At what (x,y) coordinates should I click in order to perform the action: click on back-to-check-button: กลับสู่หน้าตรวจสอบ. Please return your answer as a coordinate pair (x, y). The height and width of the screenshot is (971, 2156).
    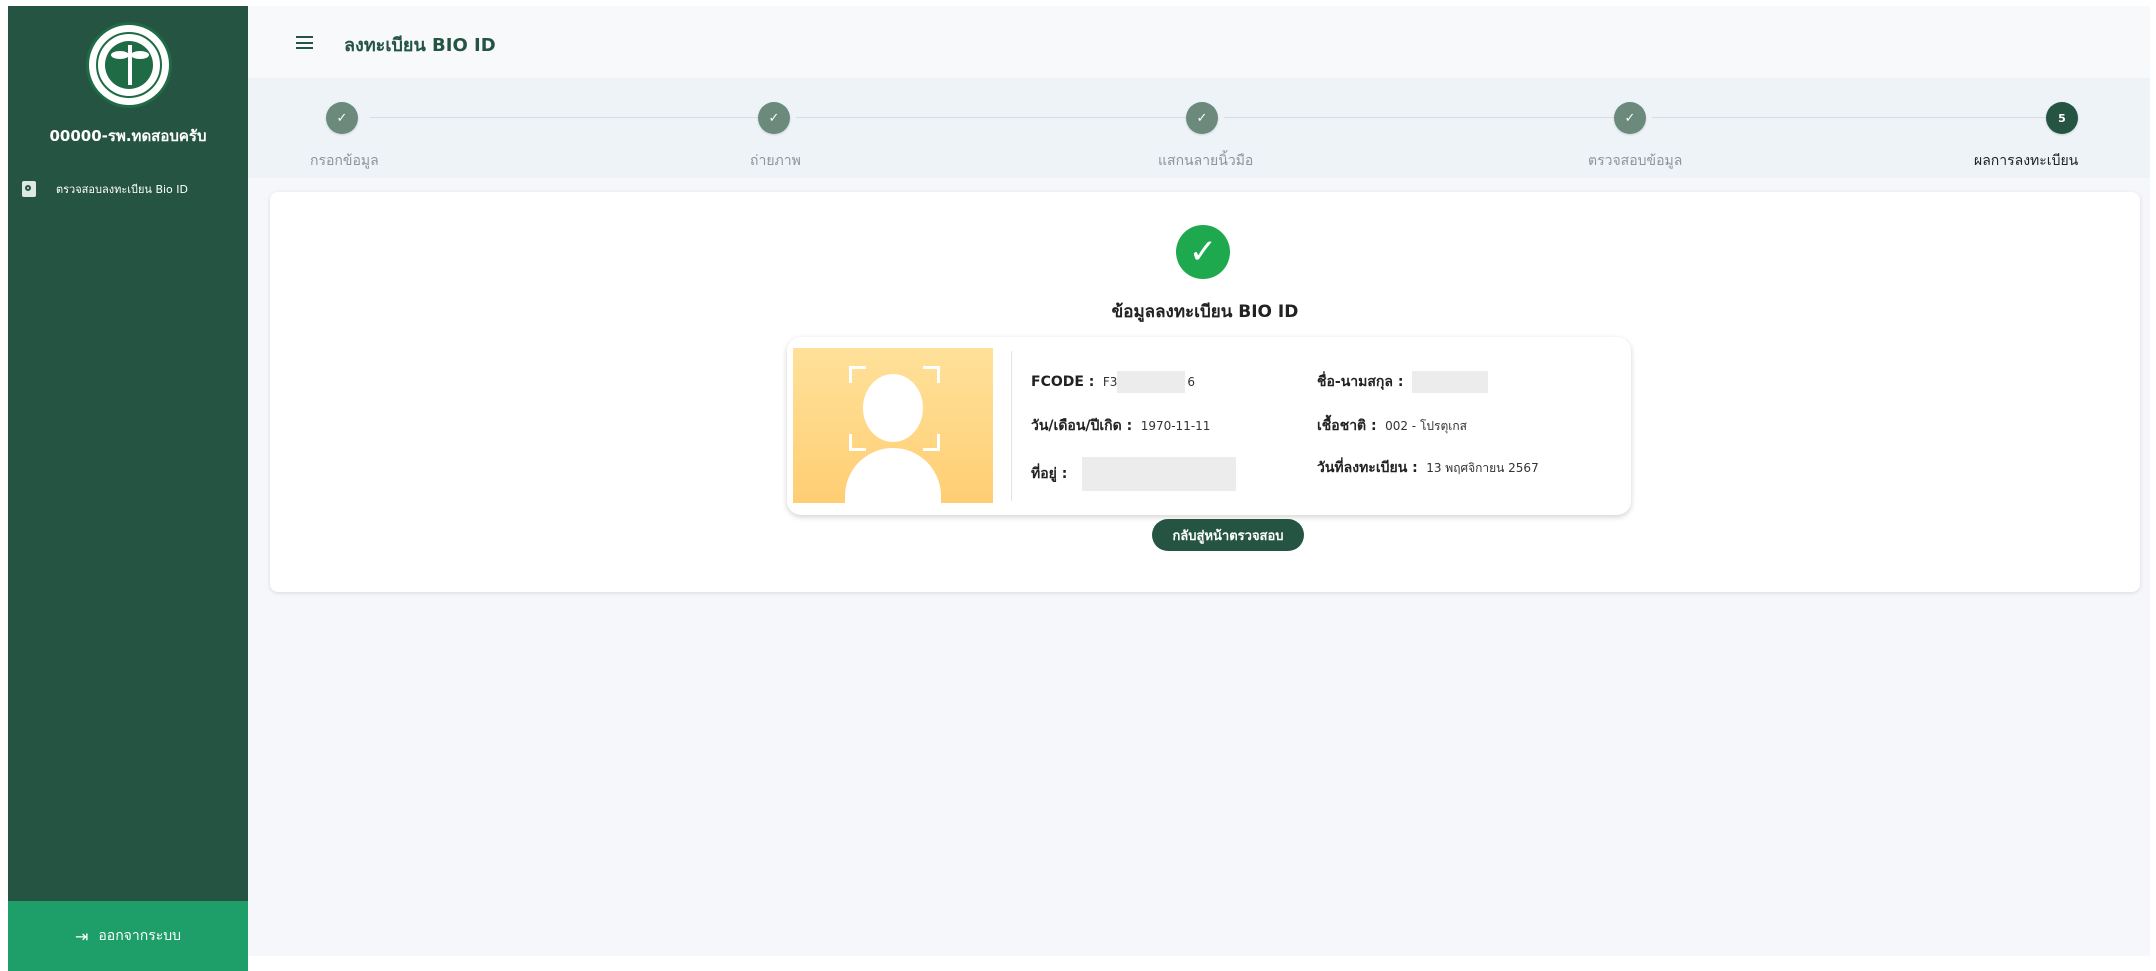
    Looking at the image, I should click on (1228, 535).